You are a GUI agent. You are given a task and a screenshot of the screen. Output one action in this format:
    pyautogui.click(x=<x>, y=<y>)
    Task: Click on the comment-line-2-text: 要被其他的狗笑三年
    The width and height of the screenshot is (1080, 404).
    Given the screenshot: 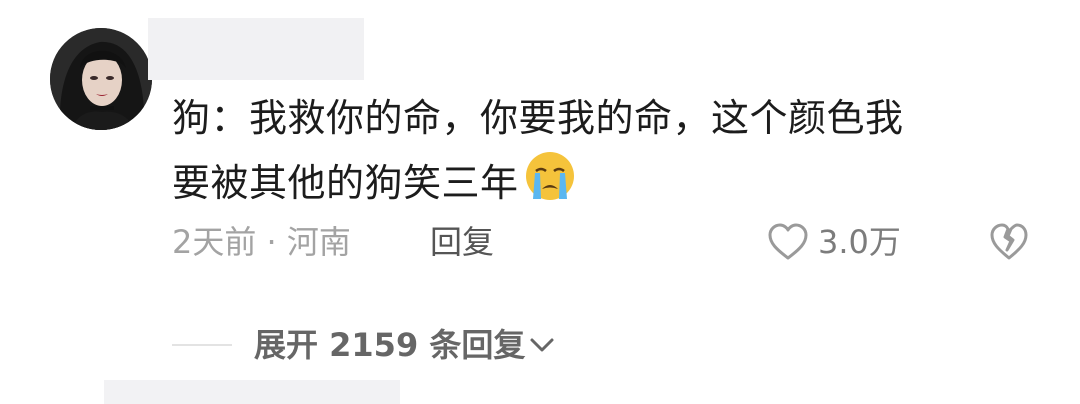 What is the action you would take?
    pyautogui.click(x=345, y=183)
    